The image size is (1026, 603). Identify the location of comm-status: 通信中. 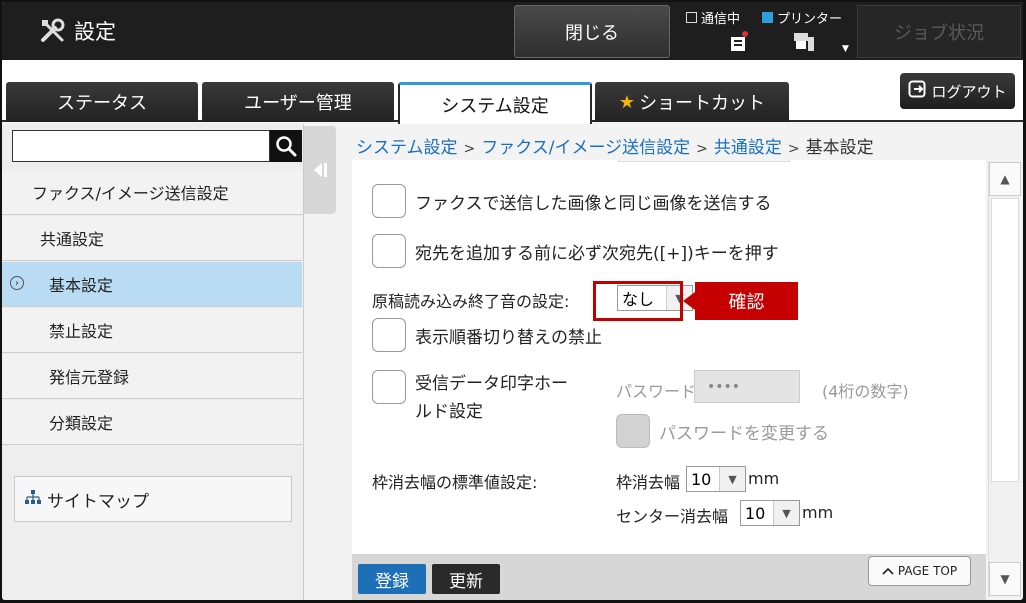
(713, 17).